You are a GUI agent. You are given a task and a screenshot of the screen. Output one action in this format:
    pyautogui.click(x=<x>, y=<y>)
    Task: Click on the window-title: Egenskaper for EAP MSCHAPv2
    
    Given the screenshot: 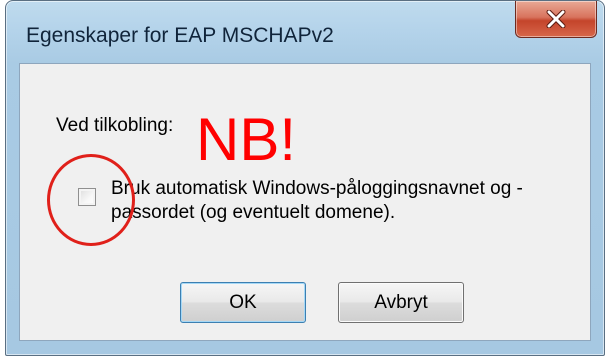 What is the action you would take?
    pyautogui.click(x=180, y=35)
    